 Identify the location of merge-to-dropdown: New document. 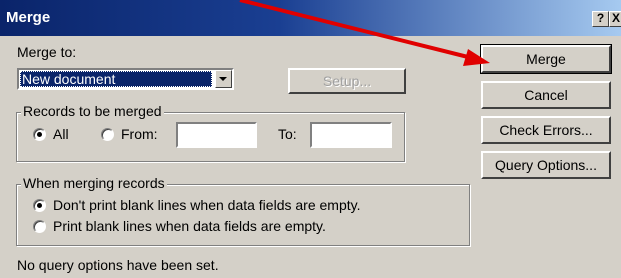
(125, 79).